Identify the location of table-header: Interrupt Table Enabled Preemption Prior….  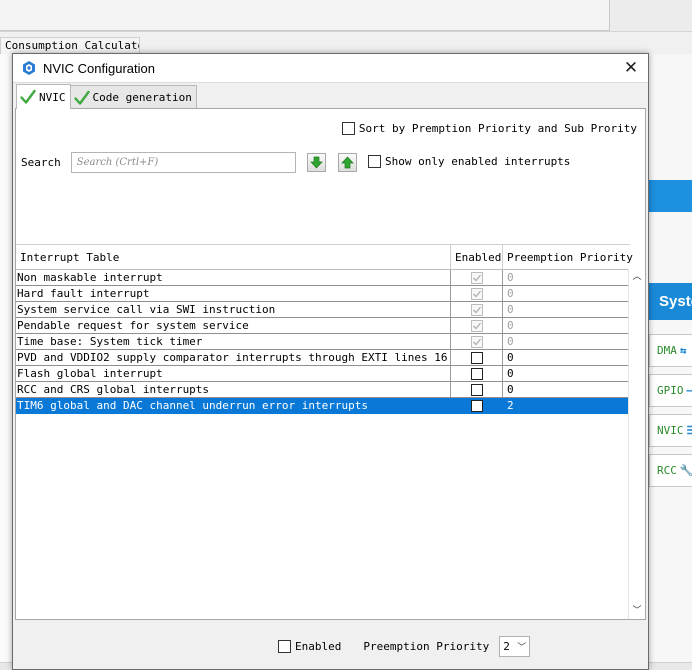
(324, 257).